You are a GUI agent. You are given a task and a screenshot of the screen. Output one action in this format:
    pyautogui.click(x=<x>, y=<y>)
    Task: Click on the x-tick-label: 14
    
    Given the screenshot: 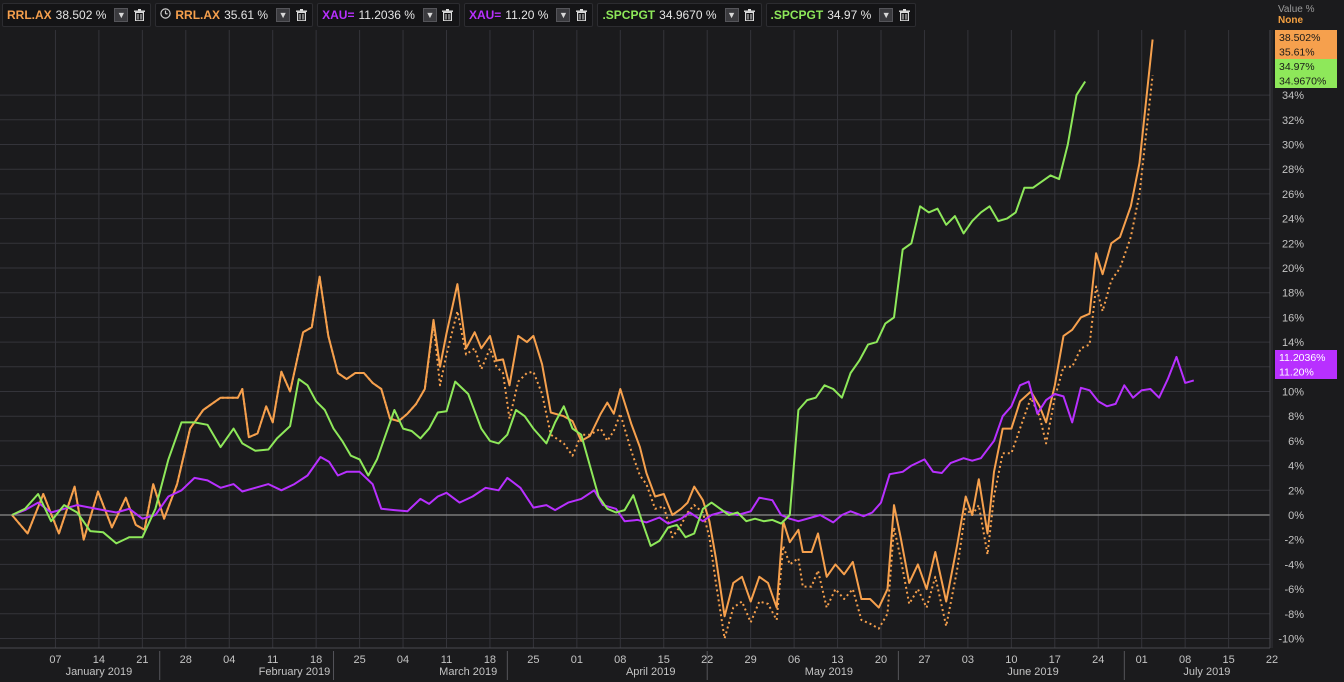 What is the action you would take?
    pyautogui.click(x=99, y=660)
    